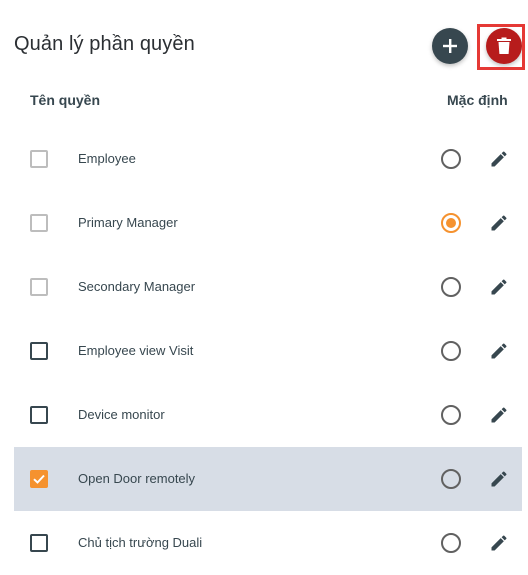 The width and height of the screenshot is (528, 575). What do you see at coordinates (137, 286) in the screenshot?
I see `role-label: Secondary Manager` at bounding box center [137, 286].